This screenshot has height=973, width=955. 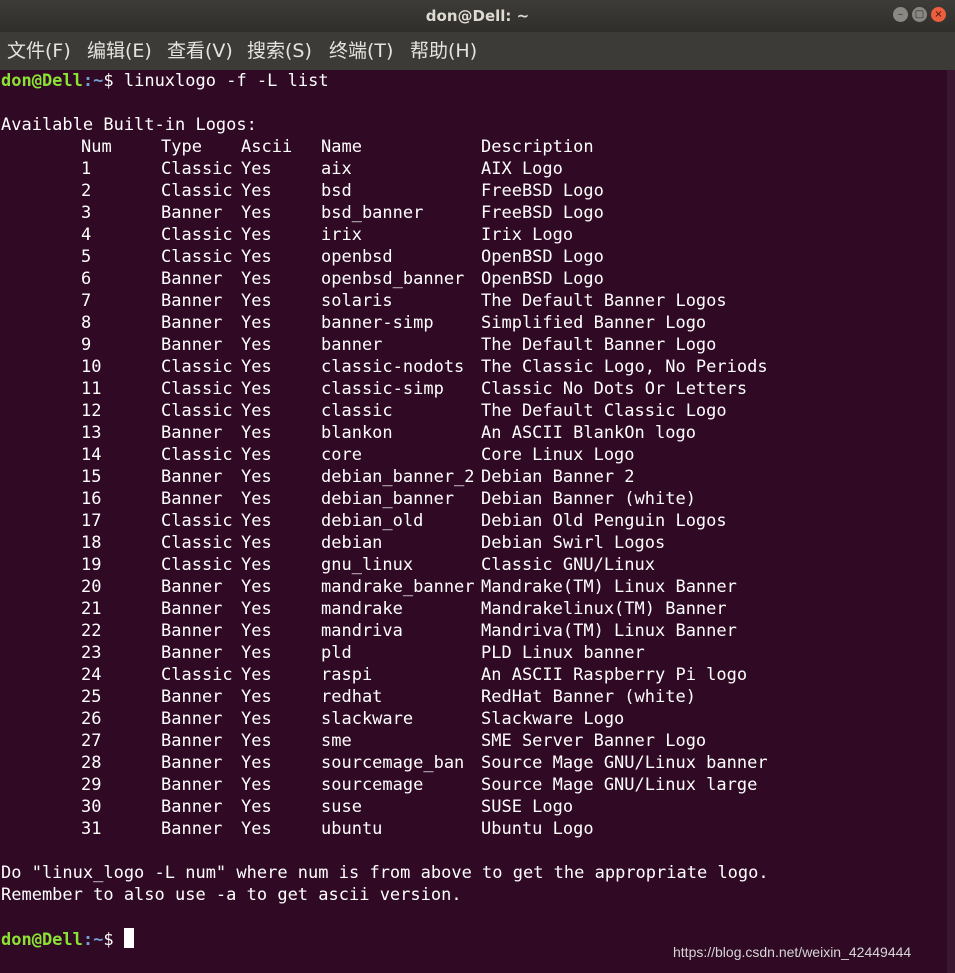 I want to click on header-ascii: Ascii, so click(x=267, y=147).